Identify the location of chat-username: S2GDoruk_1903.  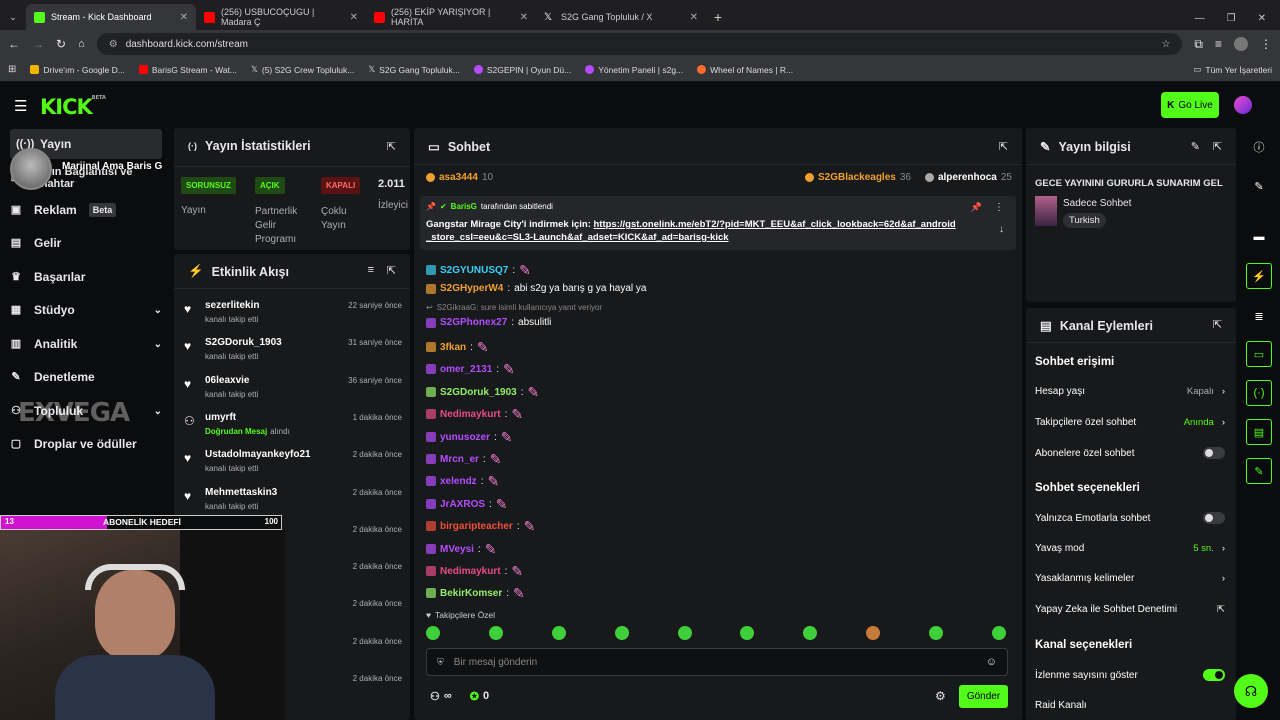
(478, 392).